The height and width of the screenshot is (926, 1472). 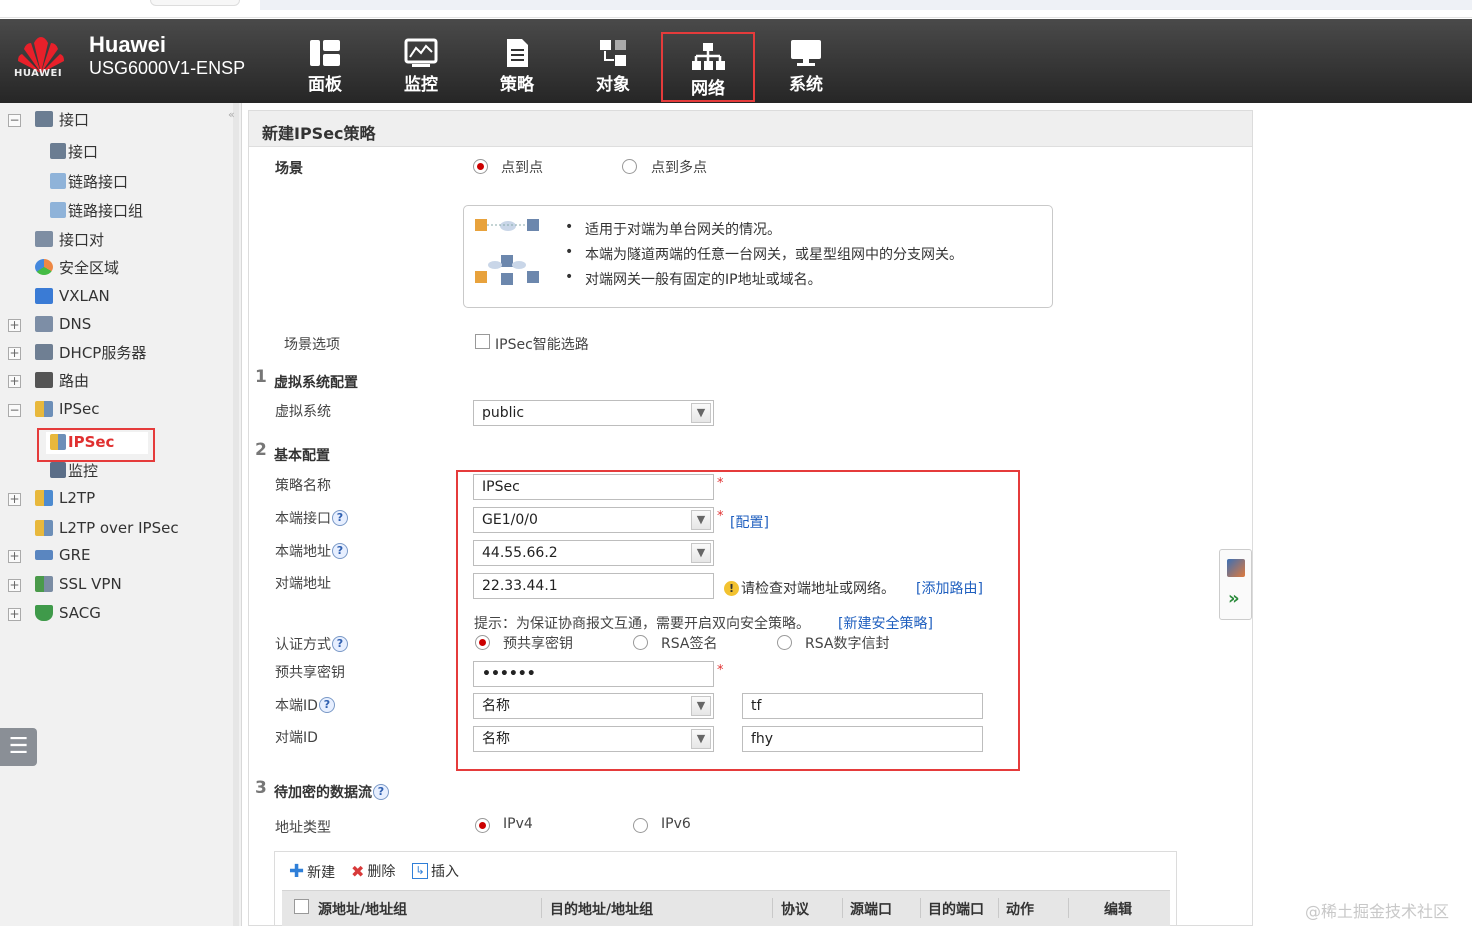 What do you see at coordinates (518, 824) in the screenshot?
I see `addr-type-option: IPv4` at bounding box center [518, 824].